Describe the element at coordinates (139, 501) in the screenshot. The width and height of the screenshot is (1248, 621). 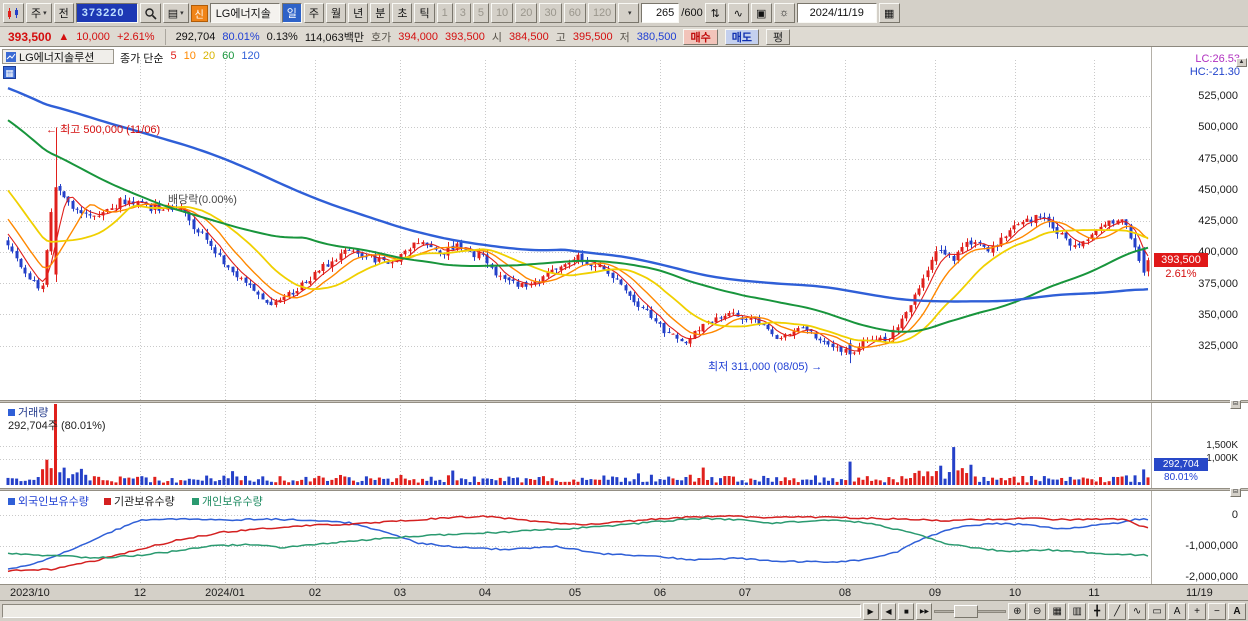
I see `inst-holdings-label: 기관보유수량` at that location.